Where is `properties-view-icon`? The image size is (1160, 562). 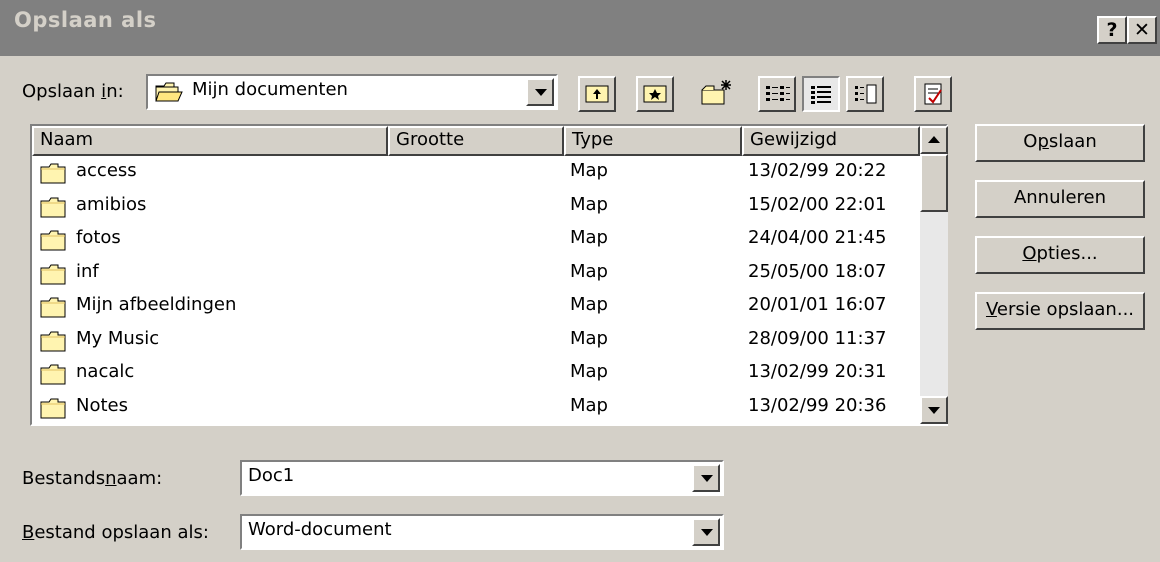 properties-view-icon is located at coordinates (866, 94).